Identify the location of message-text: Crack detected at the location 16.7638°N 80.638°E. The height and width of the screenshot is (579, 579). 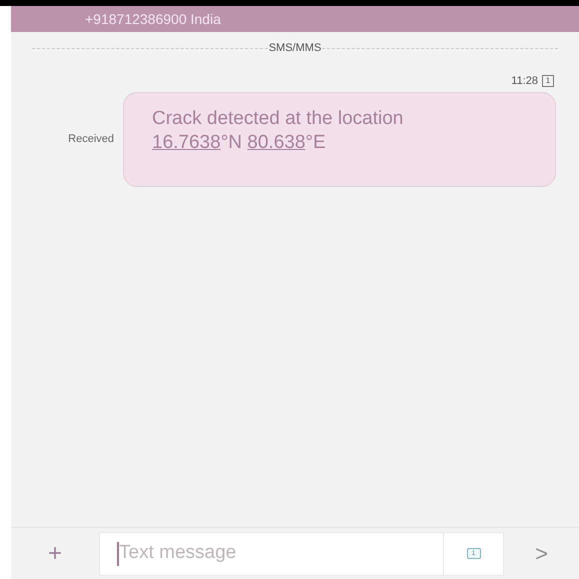
(278, 131).